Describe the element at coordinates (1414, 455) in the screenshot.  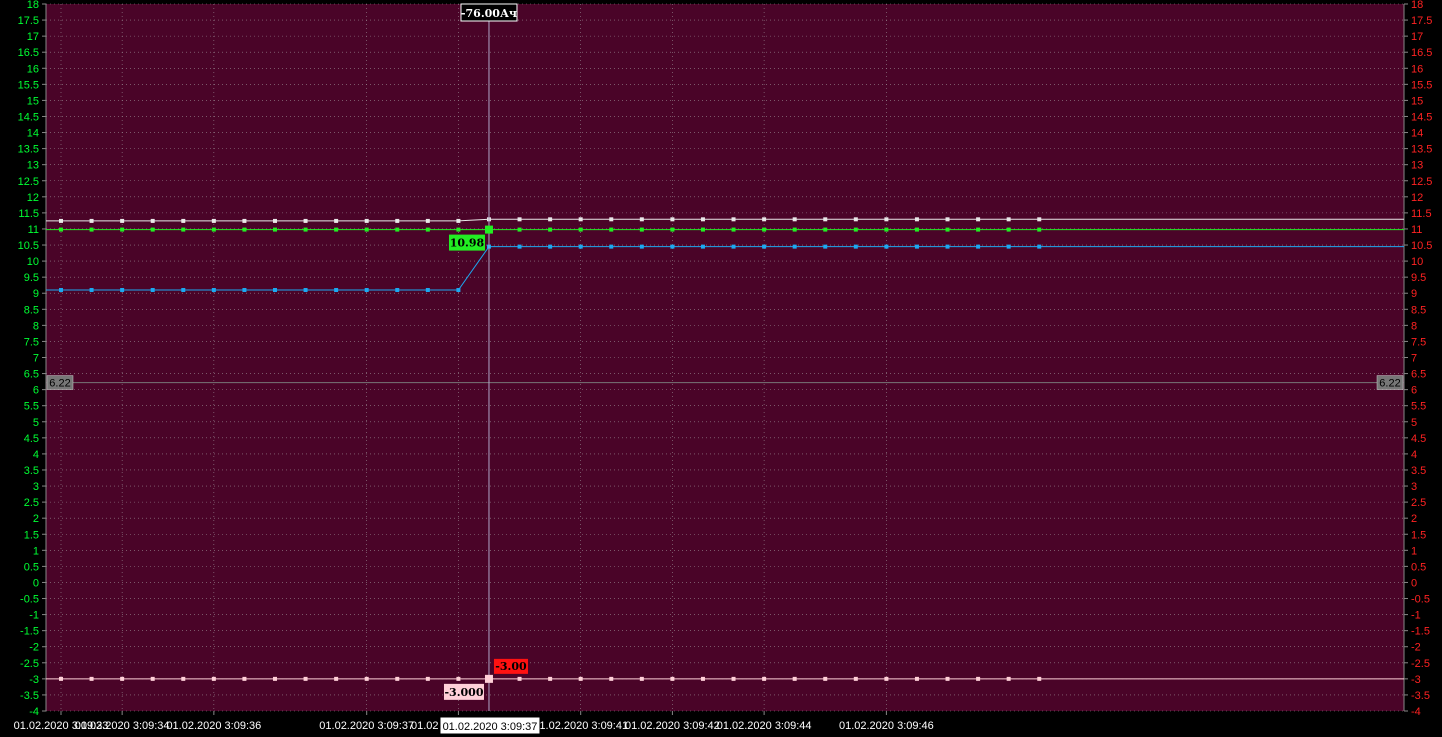
I see `right-tick-label: 4` at that location.